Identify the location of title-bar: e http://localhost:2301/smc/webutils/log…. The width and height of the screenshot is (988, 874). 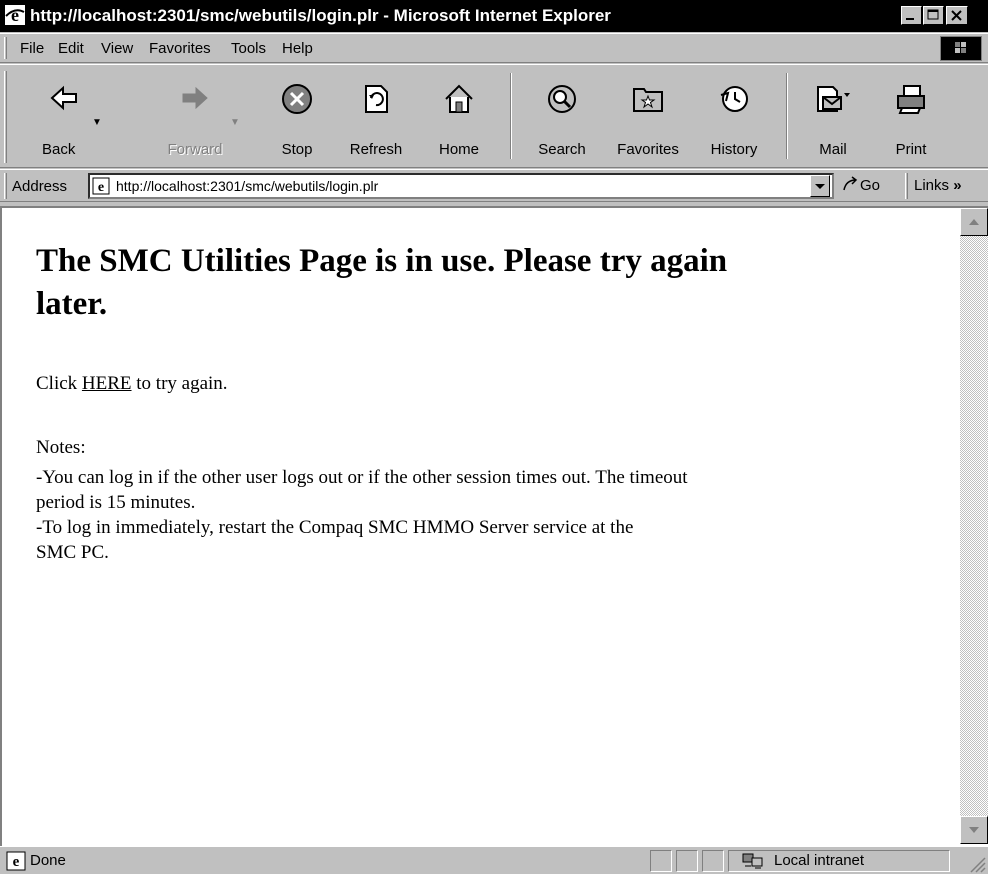
(494, 16).